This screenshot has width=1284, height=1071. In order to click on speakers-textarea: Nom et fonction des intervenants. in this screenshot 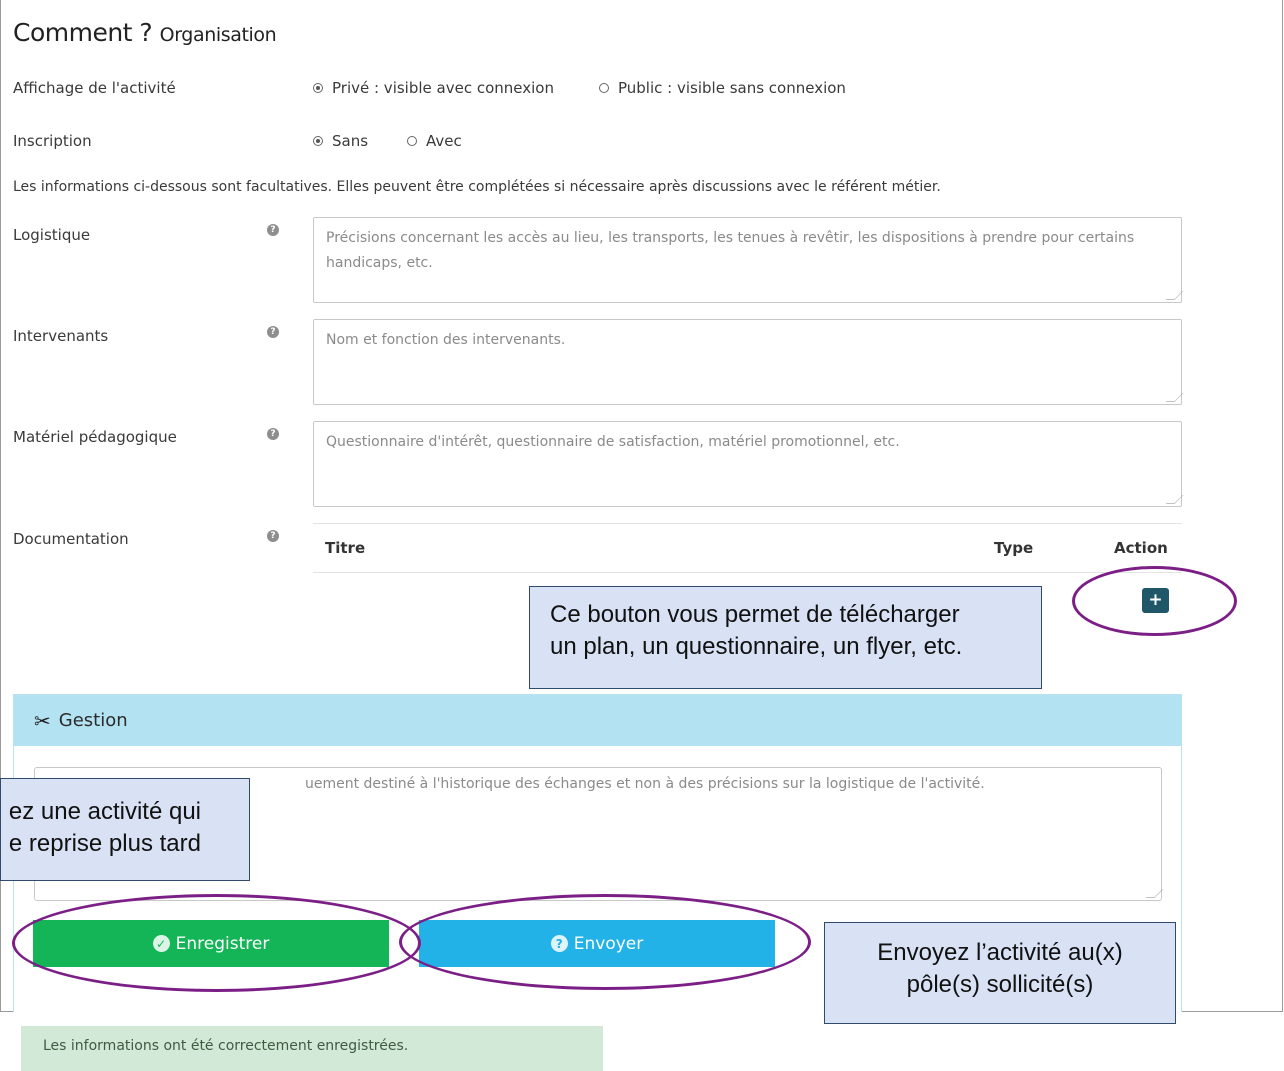, I will do `click(748, 362)`.